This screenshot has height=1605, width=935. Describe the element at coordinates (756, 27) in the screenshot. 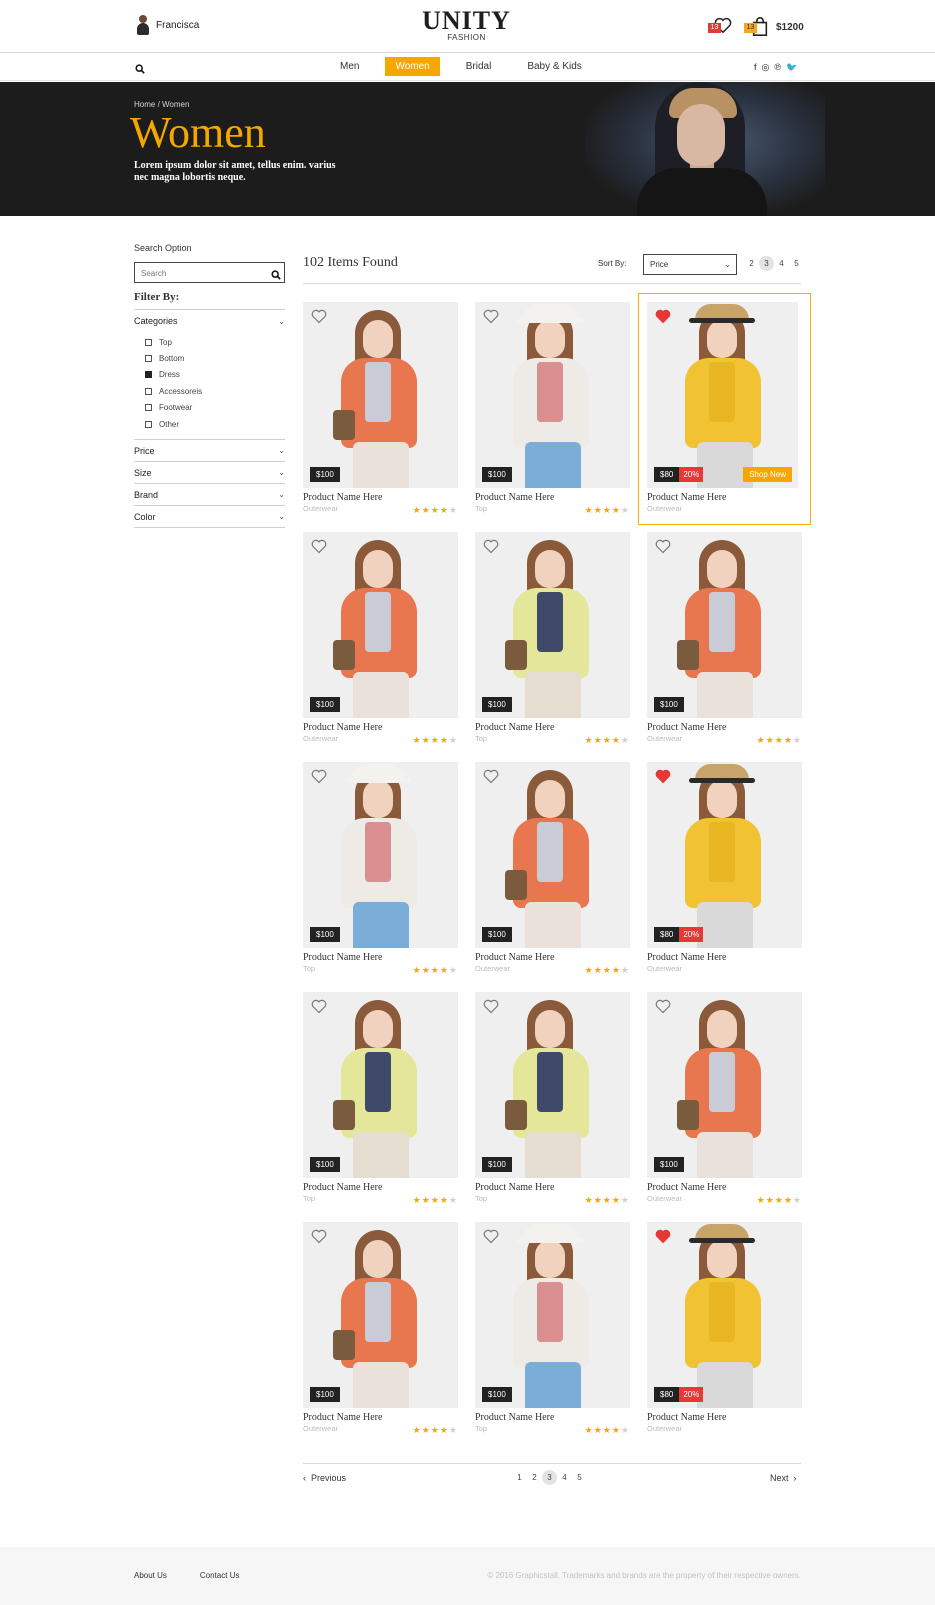

I see `cart-button: 13` at that location.